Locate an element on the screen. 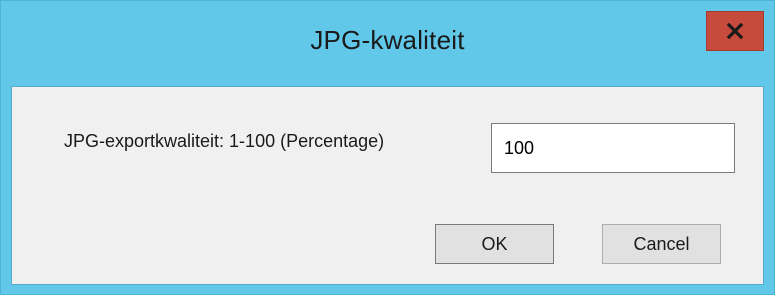 The width and height of the screenshot is (775, 295). window-title: JPG-kwaliteit is located at coordinates (387, 40).